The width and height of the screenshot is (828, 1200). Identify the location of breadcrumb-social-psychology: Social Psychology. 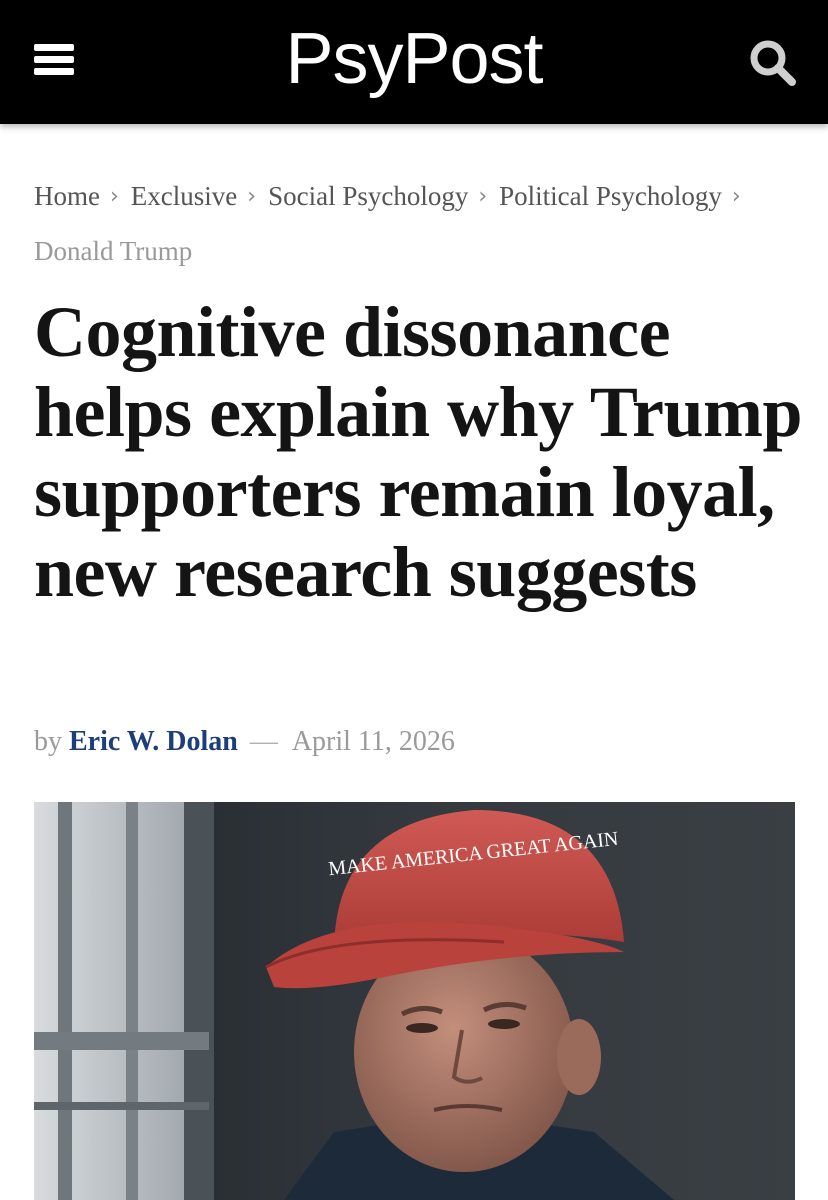
(368, 196).